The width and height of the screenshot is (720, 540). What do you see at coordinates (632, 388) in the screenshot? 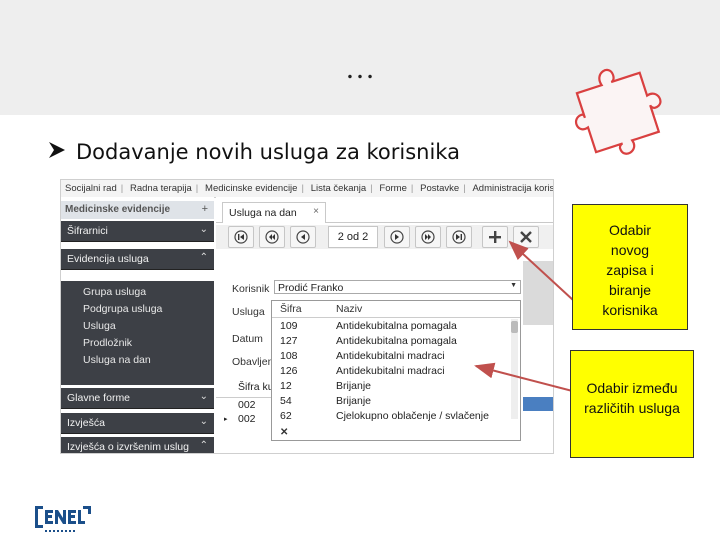
I see `callout-line: Odabir između` at bounding box center [632, 388].